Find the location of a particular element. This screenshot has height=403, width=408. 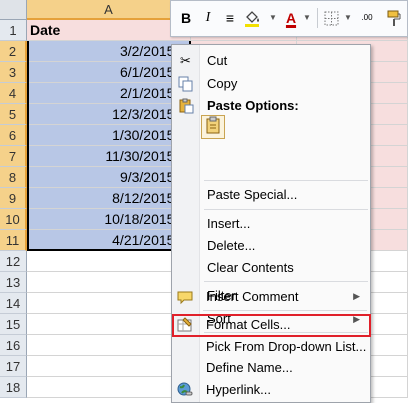

menu-item-cut: ✂ Cut is located at coordinates (271, 61).